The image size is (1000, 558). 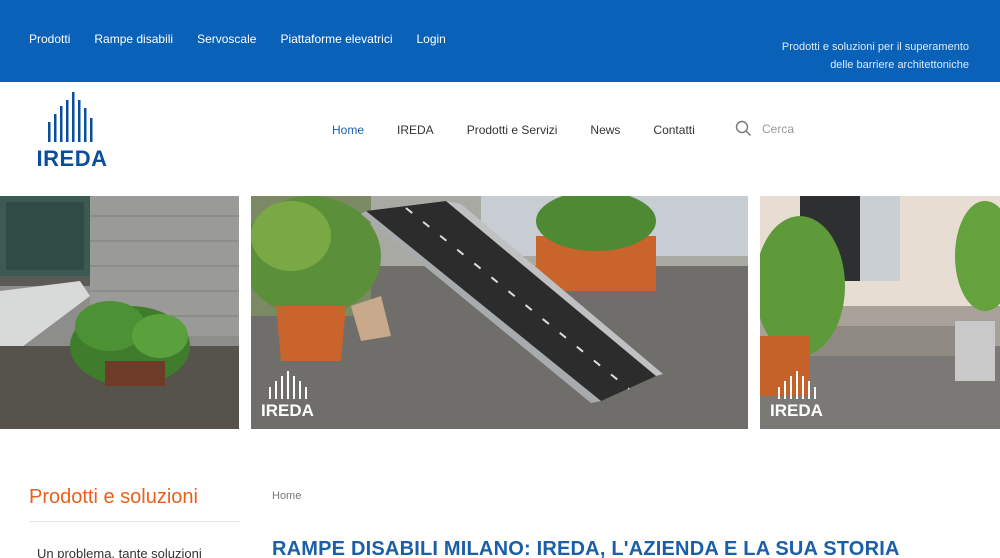 What do you see at coordinates (673, 130) in the screenshot?
I see `nav-contatti: Contatti` at bounding box center [673, 130].